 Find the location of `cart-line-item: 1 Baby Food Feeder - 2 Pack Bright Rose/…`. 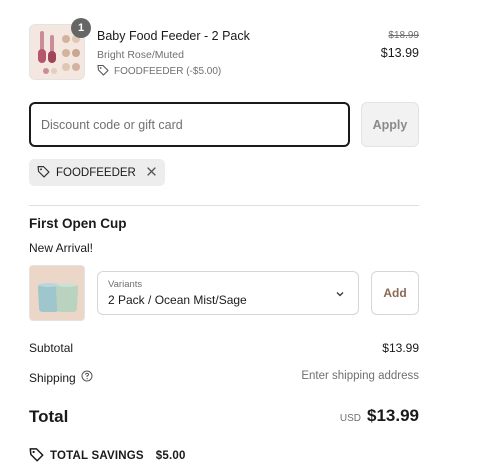

cart-line-item: 1 Baby Food Feeder - 2 Pack Bright Rose/… is located at coordinates (224, 50).